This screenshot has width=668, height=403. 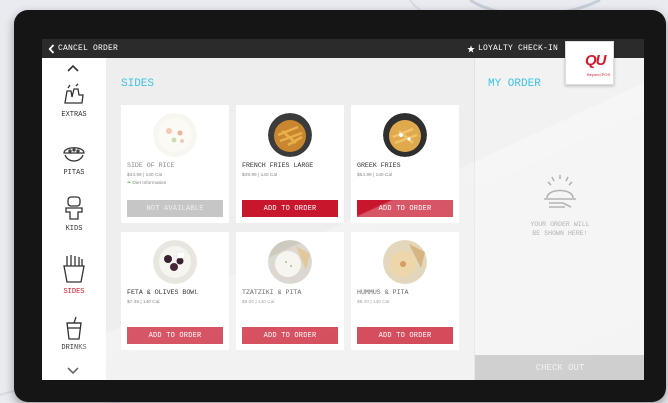 What do you see at coordinates (74, 208) in the screenshot?
I see `kids-icon` at bounding box center [74, 208].